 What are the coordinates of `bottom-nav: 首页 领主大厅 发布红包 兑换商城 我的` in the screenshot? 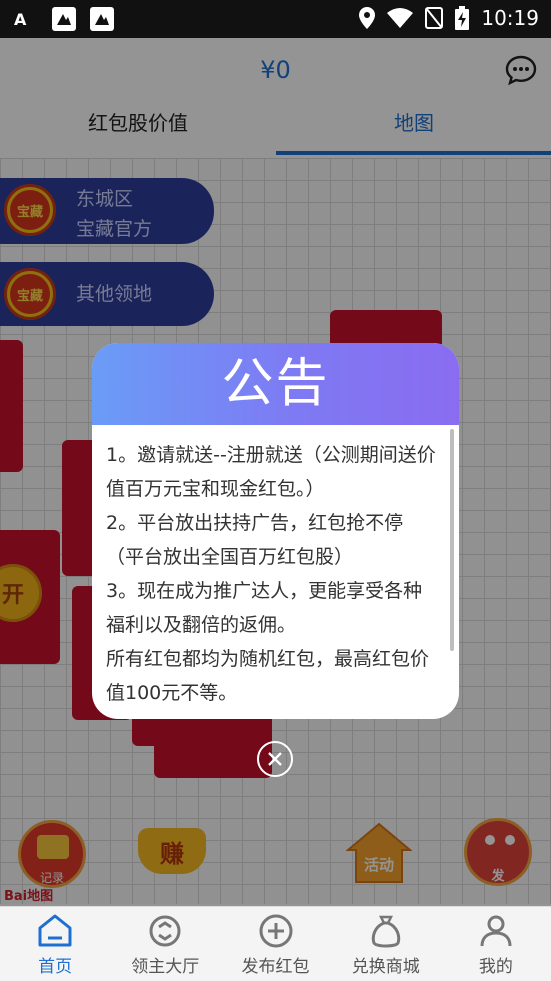 It's located at (275, 943).